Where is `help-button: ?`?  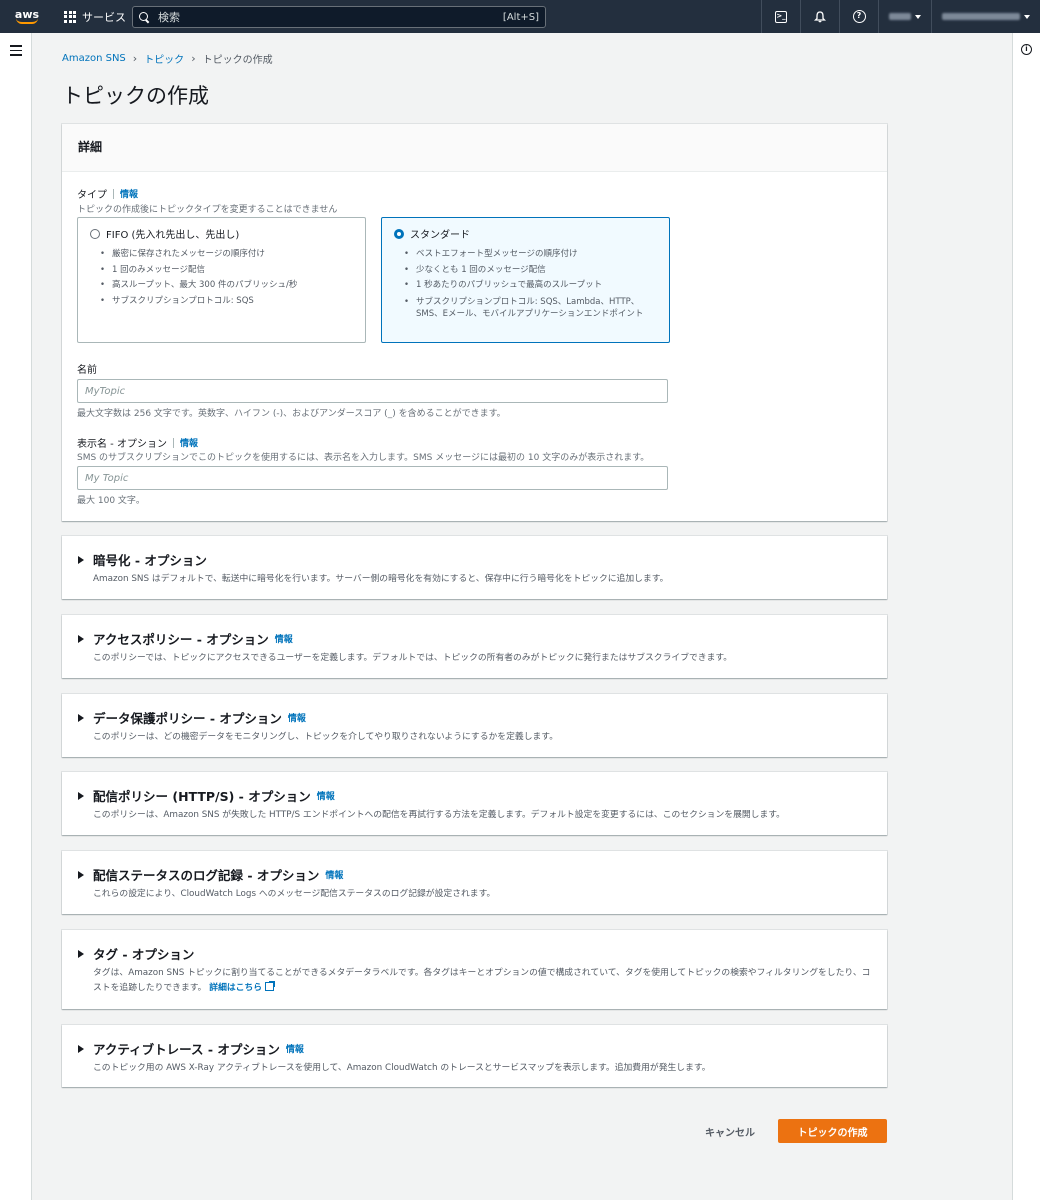
help-button: ? is located at coordinates (859, 16).